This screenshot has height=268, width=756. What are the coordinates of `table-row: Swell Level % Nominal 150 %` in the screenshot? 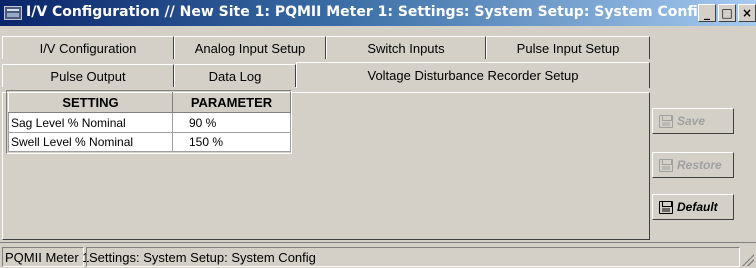 It's located at (149, 142).